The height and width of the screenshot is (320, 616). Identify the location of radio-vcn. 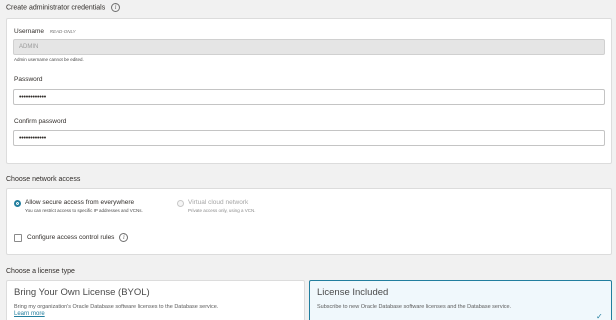
(180, 203).